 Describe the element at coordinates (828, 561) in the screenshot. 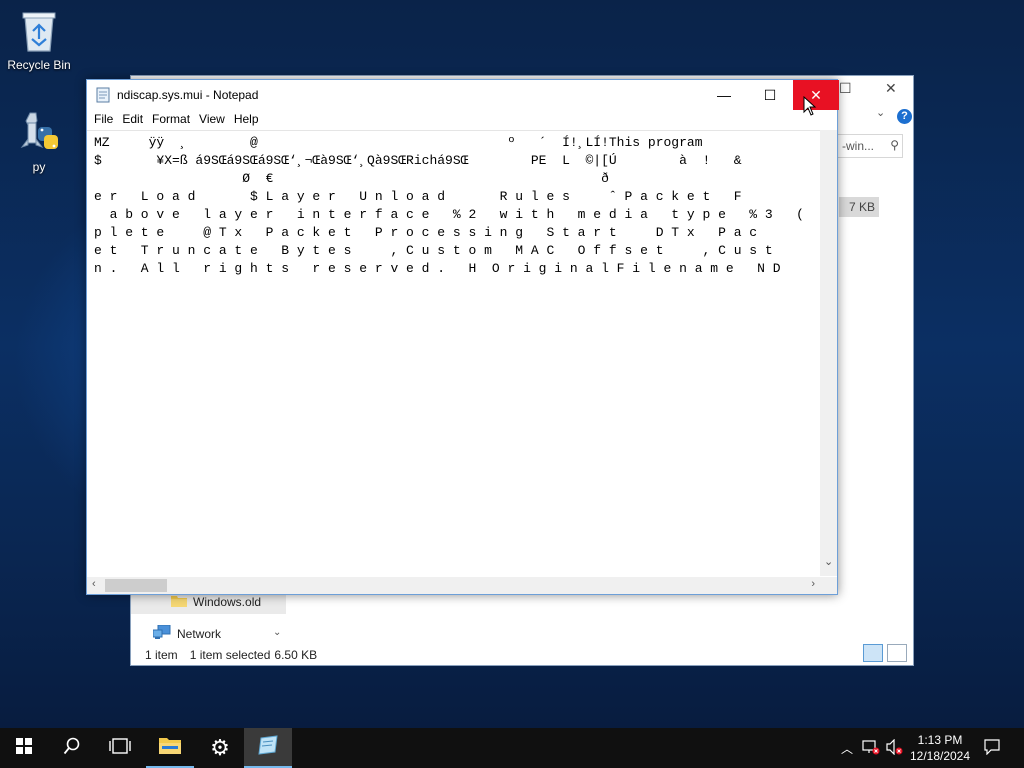

I see `scroll-down-icon: ⌄` at that location.